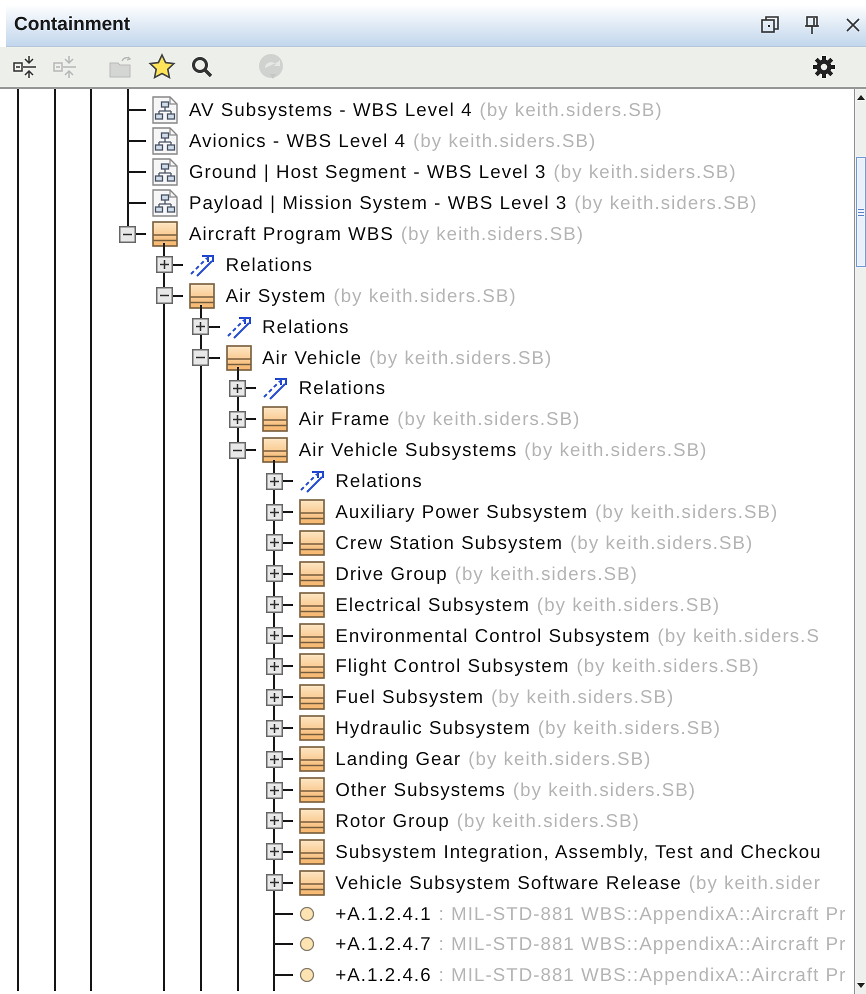  Describe the element at coordinates (383, 944) in the screenshot. I see `tree-item-label: +A.1.2.4.7` at that location.